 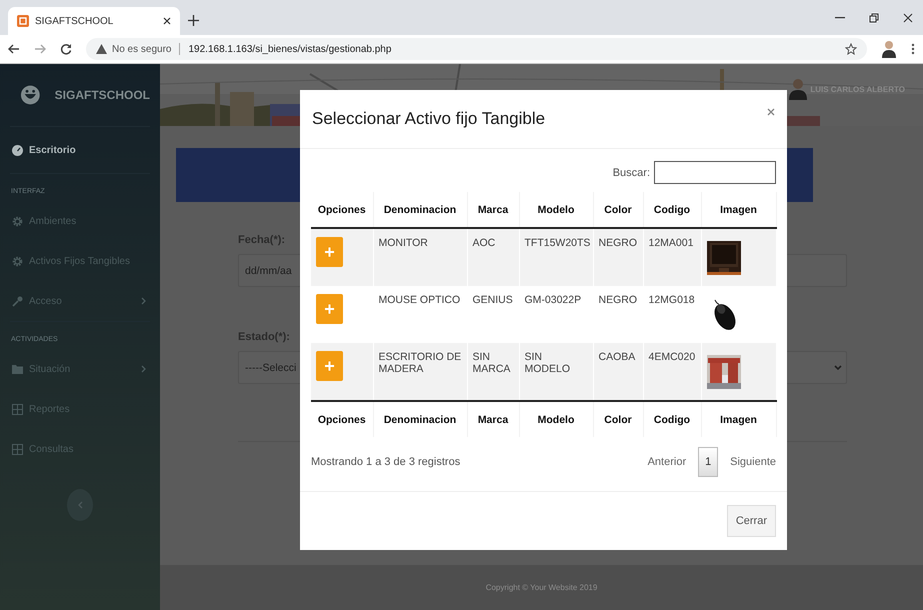 I want to click on table-cell: GM-03022P, so click(x=553, y=300).